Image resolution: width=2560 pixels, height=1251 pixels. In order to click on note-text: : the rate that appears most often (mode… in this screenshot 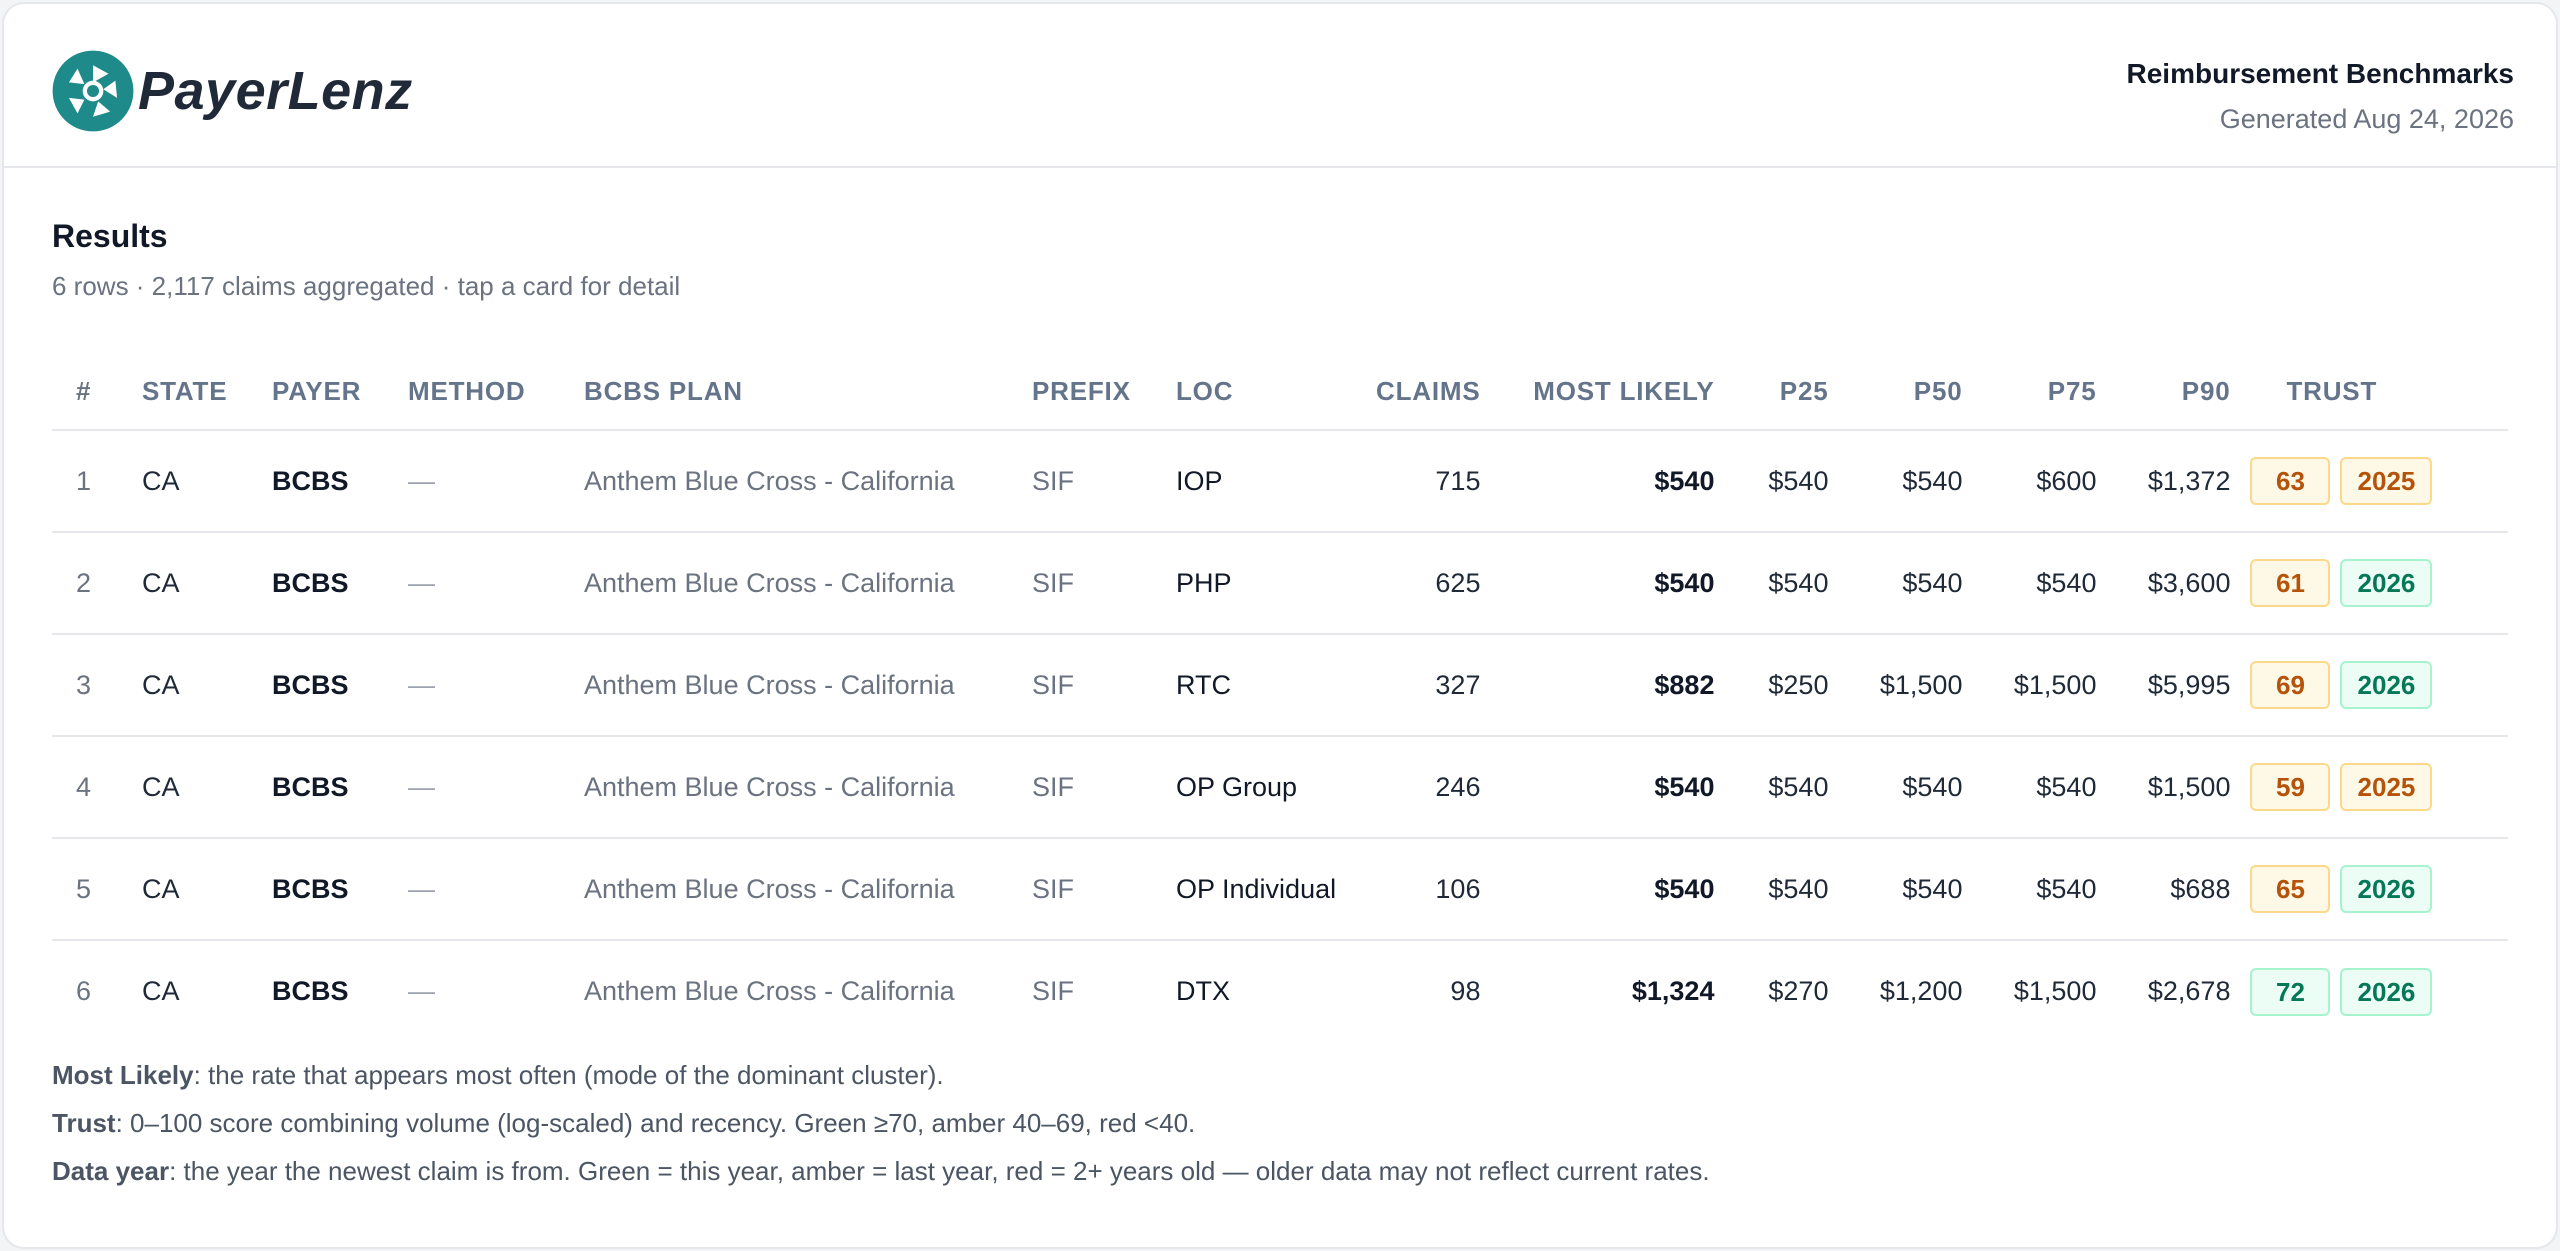, I will do `click(568, 1075)`.